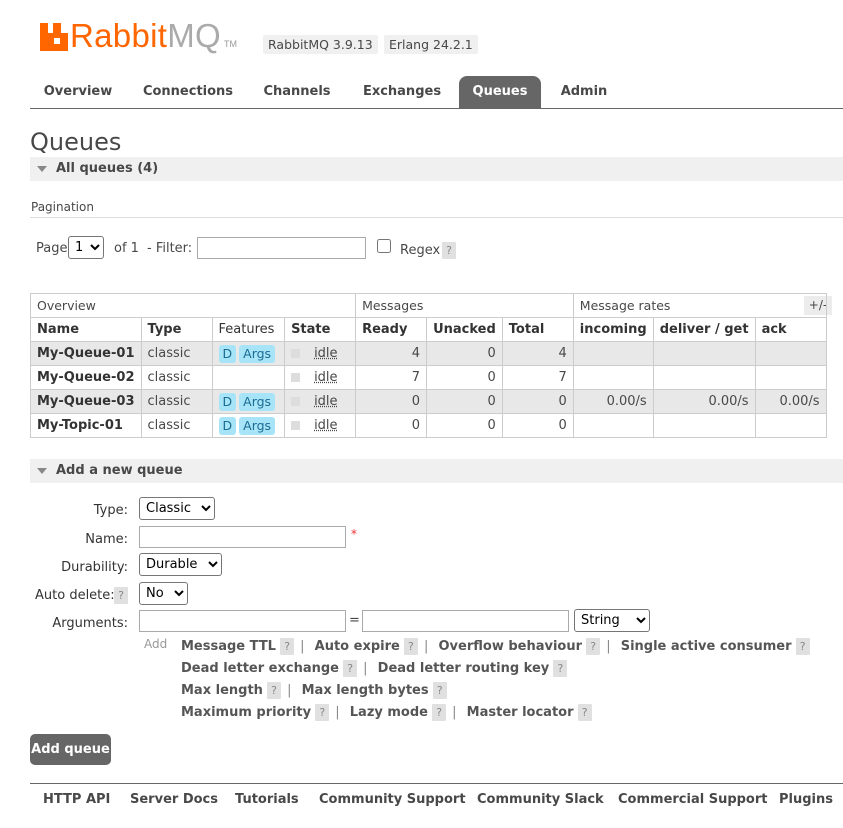  I want to click on arg-link-dead-letter-routing-key: Dead letter routing key, so click(464, 668).